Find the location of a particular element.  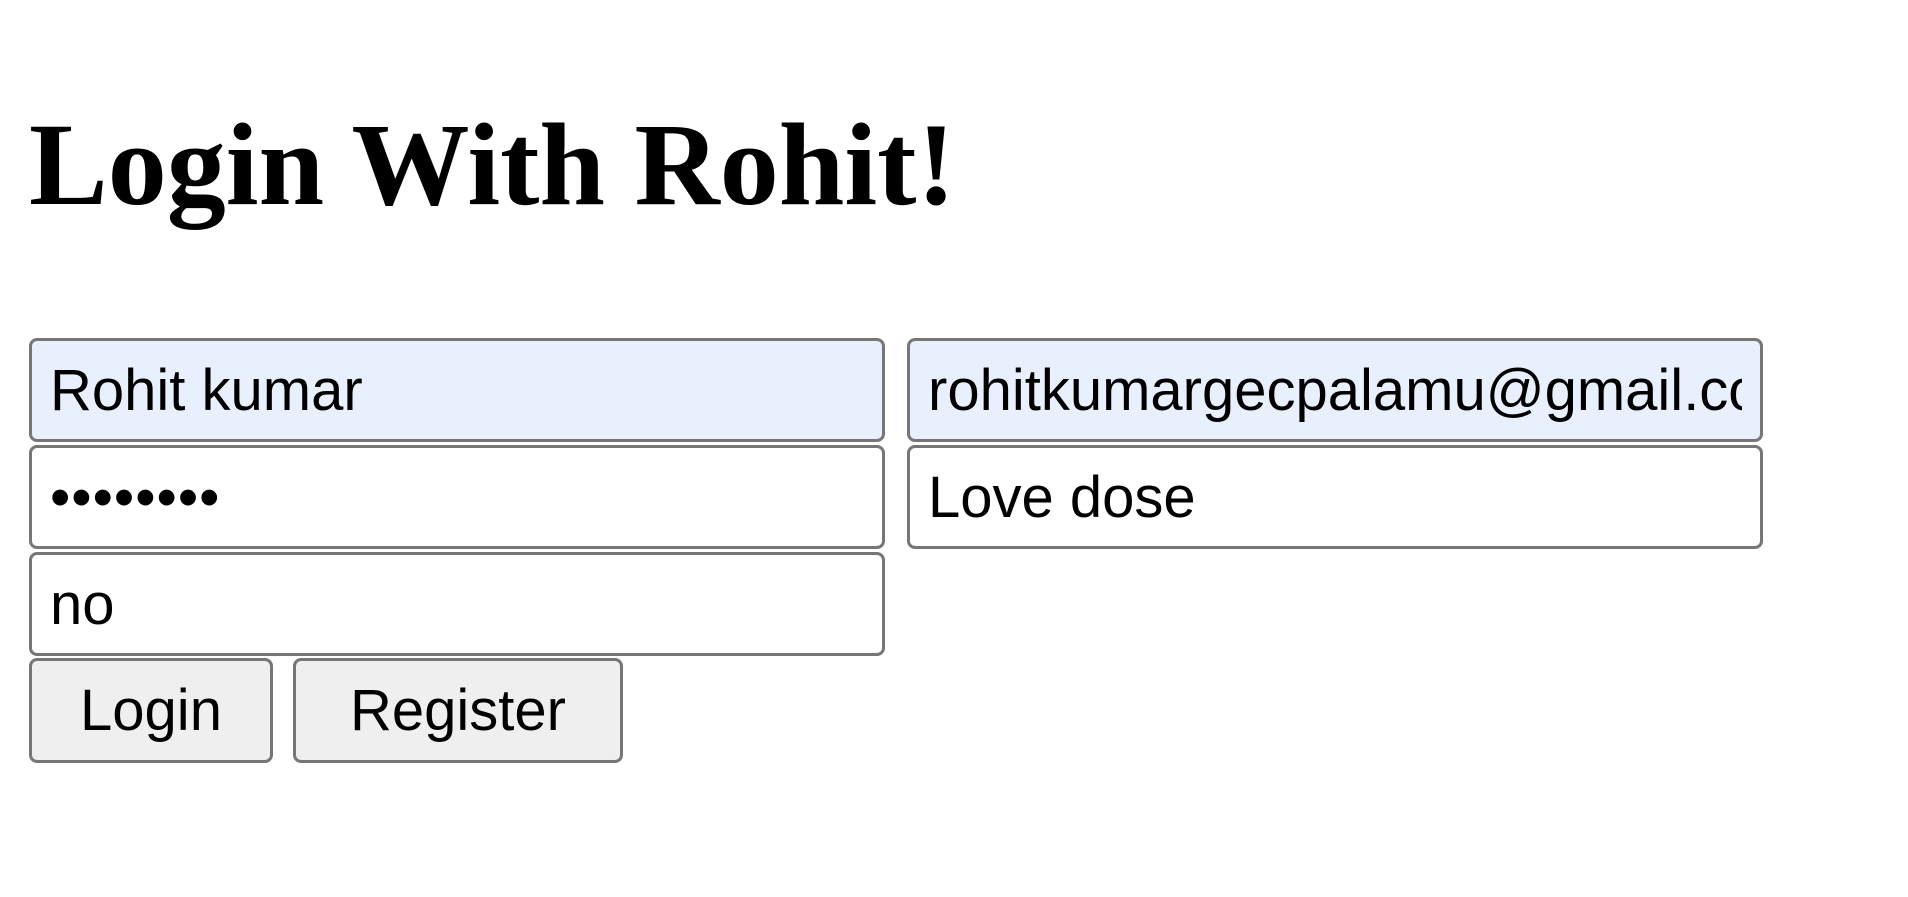

register-button: Register is located at coordinates (458, 710).